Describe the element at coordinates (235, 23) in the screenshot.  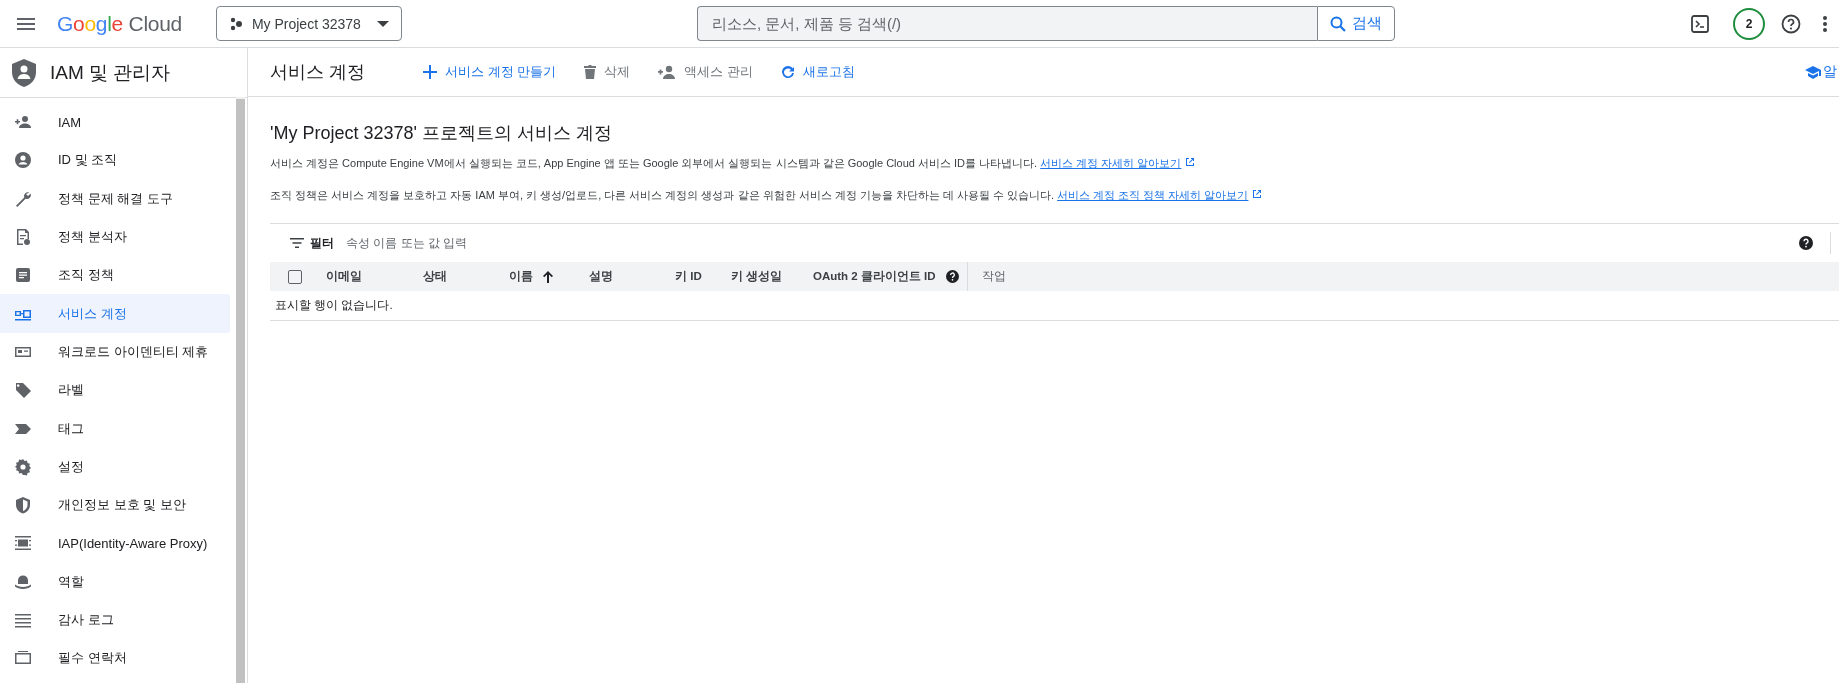
I see `dots-icon` at that location.